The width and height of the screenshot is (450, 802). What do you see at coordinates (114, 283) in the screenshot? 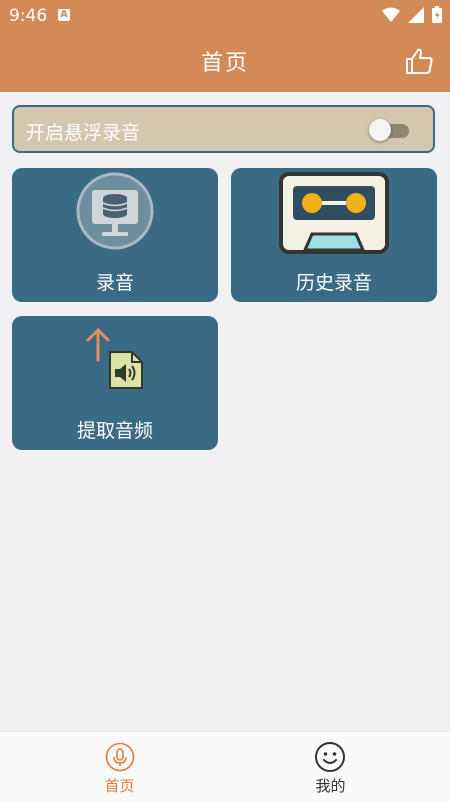
I see `record-card-label: 录音` at bounding box center [114, 283].